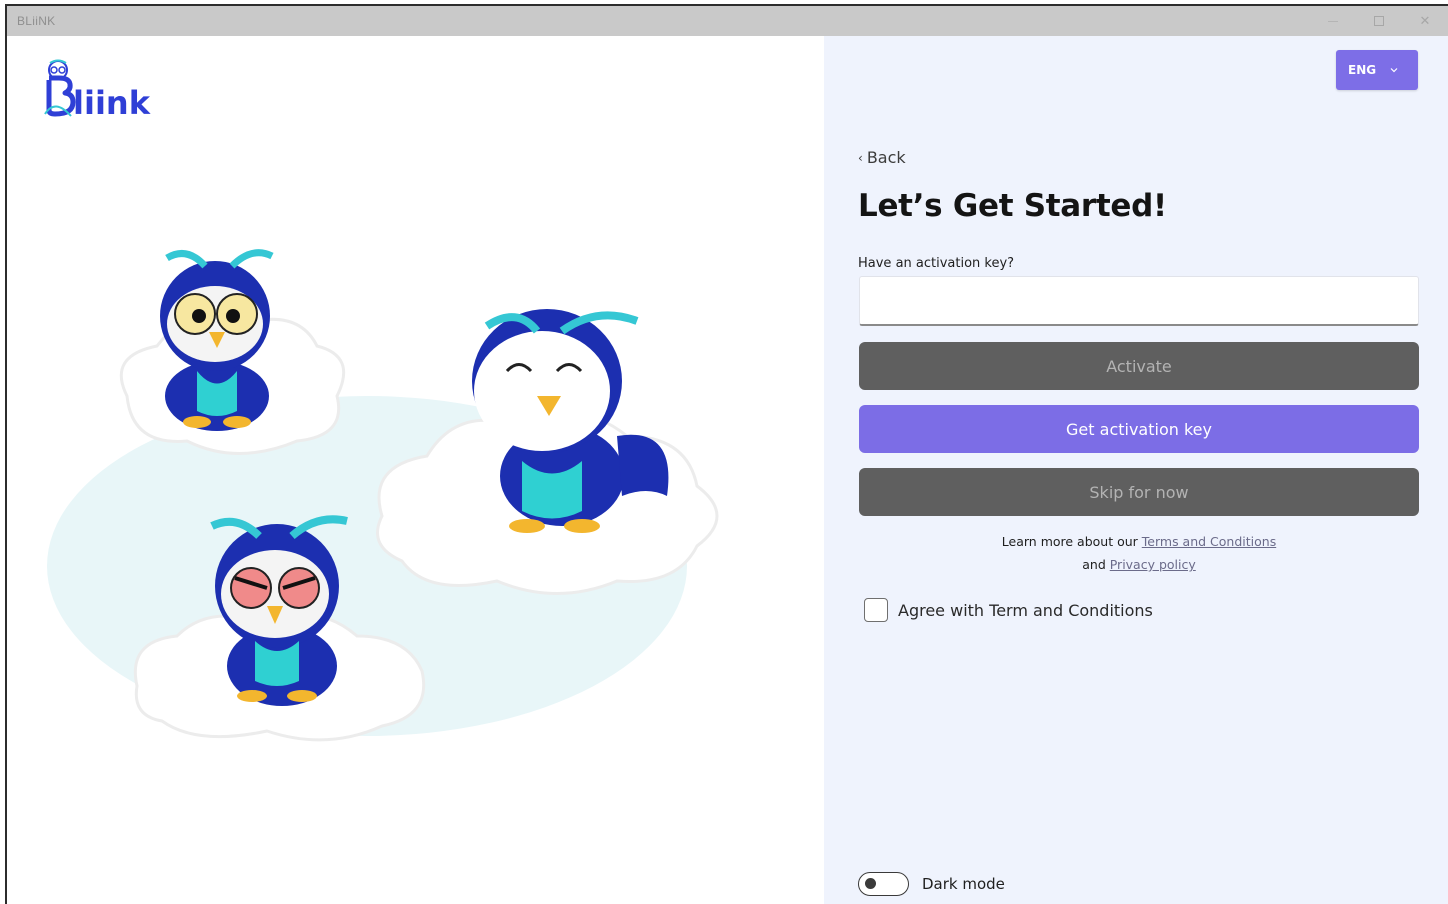 This screenshot has width=1448, height=904. I want to click on privacy-link: Privacy policy, so click(1153, 564).